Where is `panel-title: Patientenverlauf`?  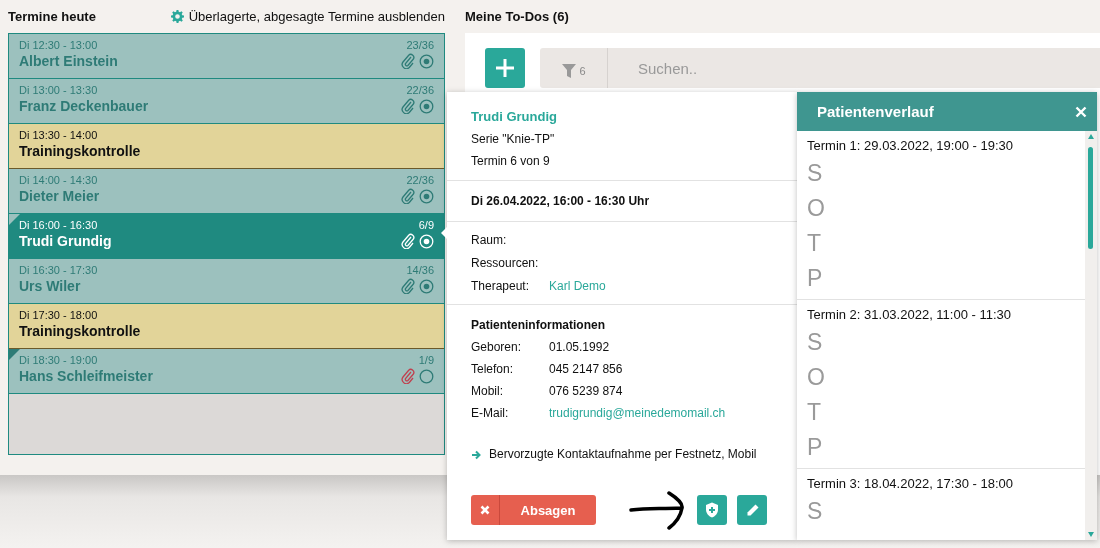
panel-title: Patientenverlauf is located at coordinates (875, 111).